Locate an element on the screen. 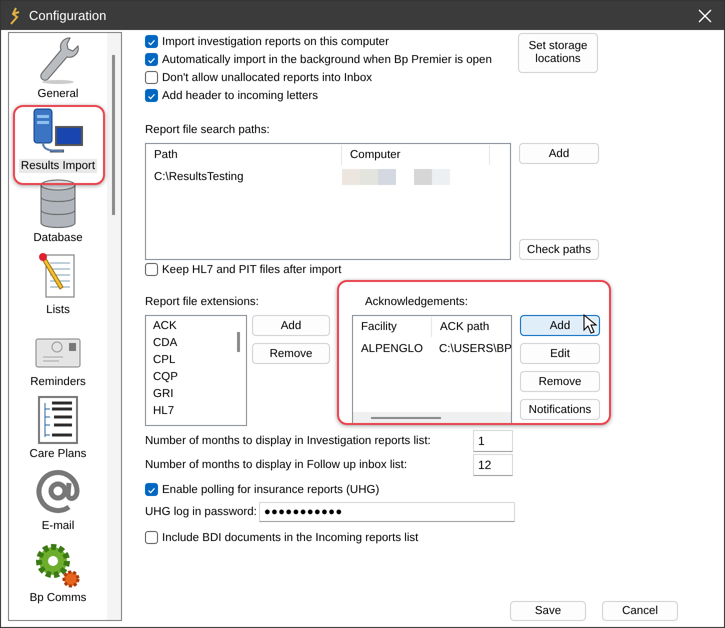 The height and width of the screenshot is (628, 725). list-item: HL7 is located at coordinates (195, 411).